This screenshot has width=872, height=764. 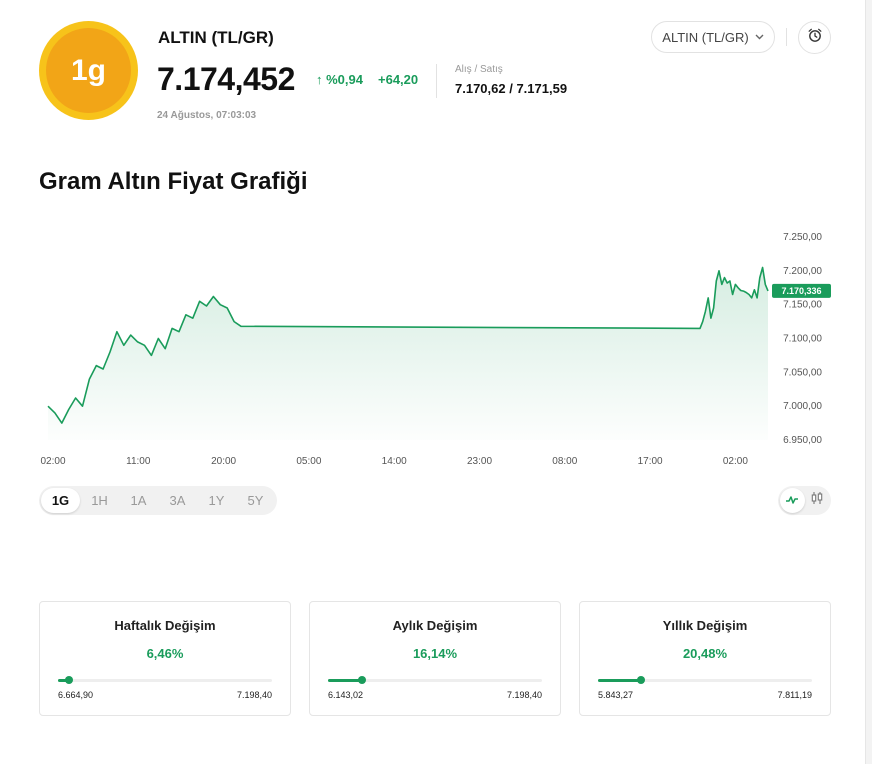 I want to click on range-min: 6.664,90, so click(x=76, y=695).